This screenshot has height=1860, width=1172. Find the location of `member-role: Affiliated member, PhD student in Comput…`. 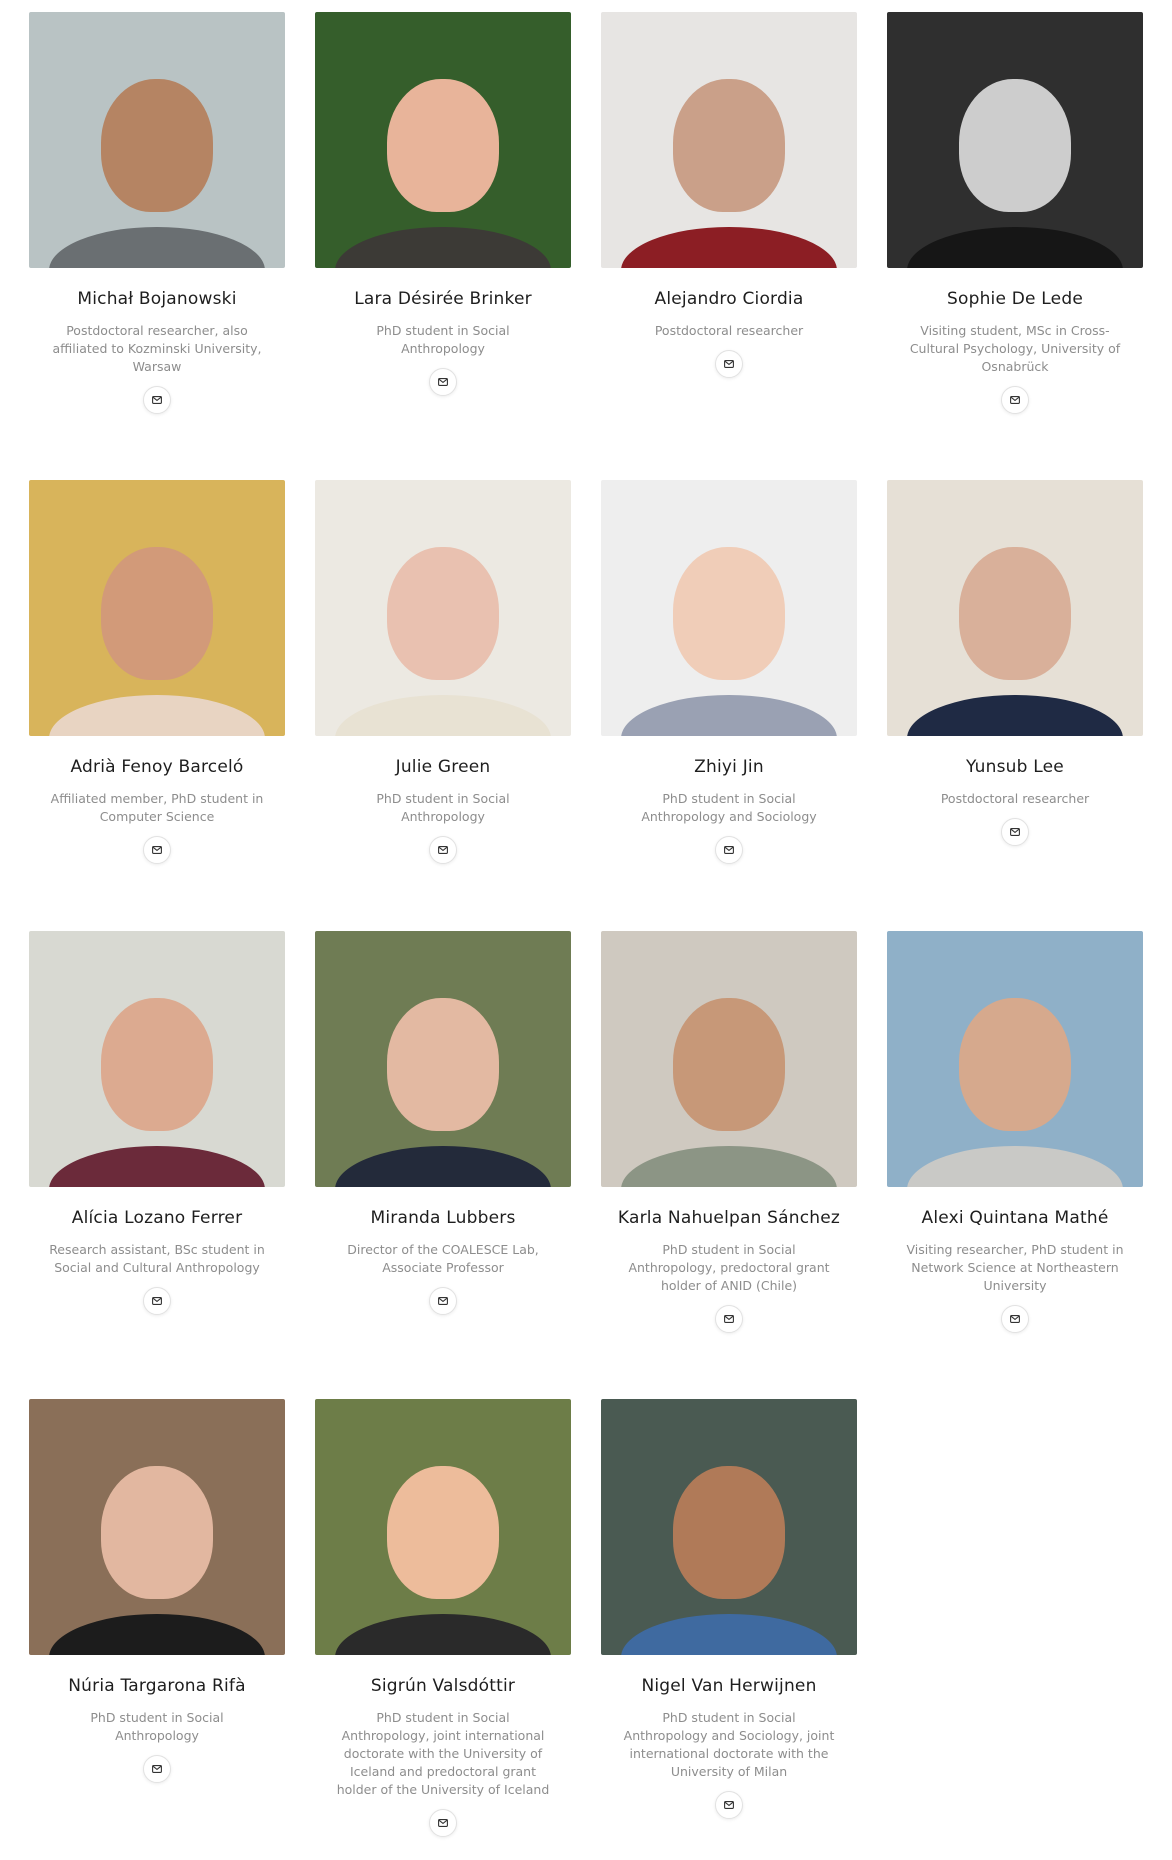

member-role: Affiliated member, PhD student in Comput… is located at coordinates (157, 807).